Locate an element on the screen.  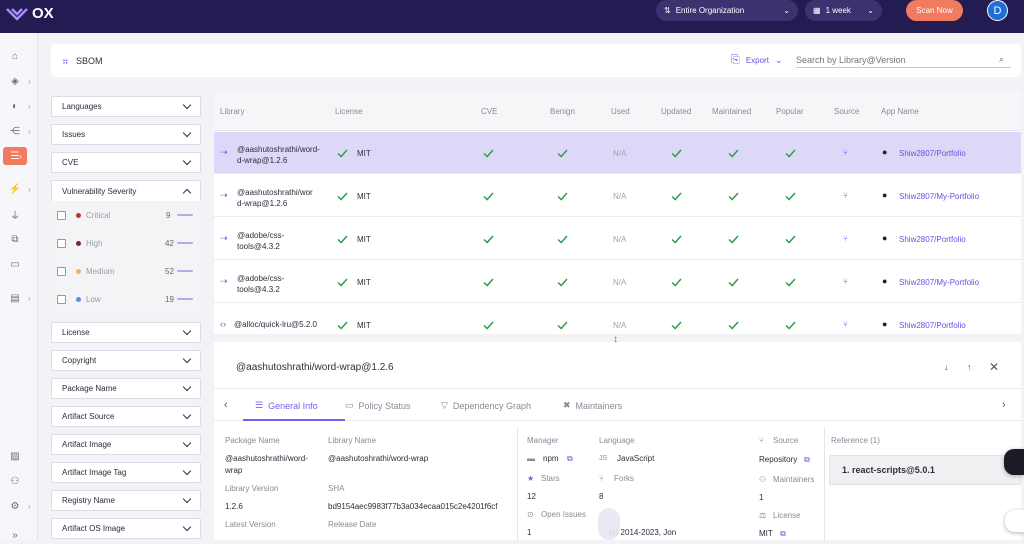
filter-languages: Languages is located at coordinates (126, 106).